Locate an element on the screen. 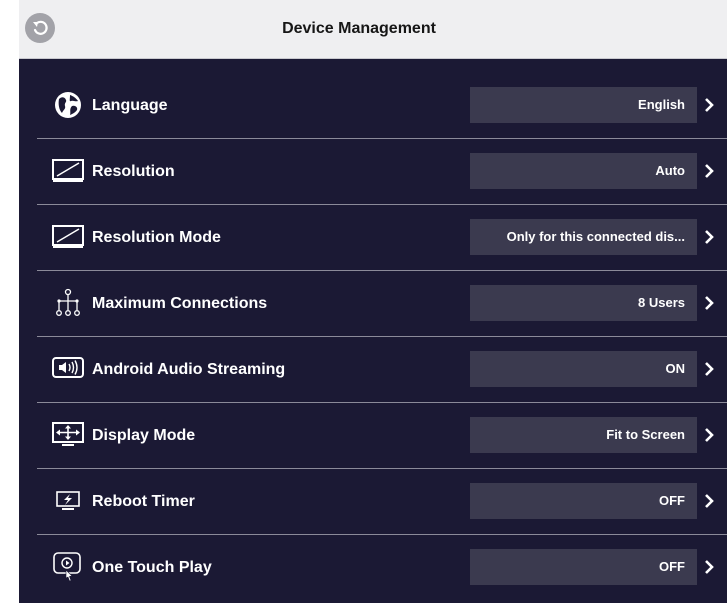 The width and height of the screenshot is (727, 603). setting-label: Language is located at coordinates (130, 105).